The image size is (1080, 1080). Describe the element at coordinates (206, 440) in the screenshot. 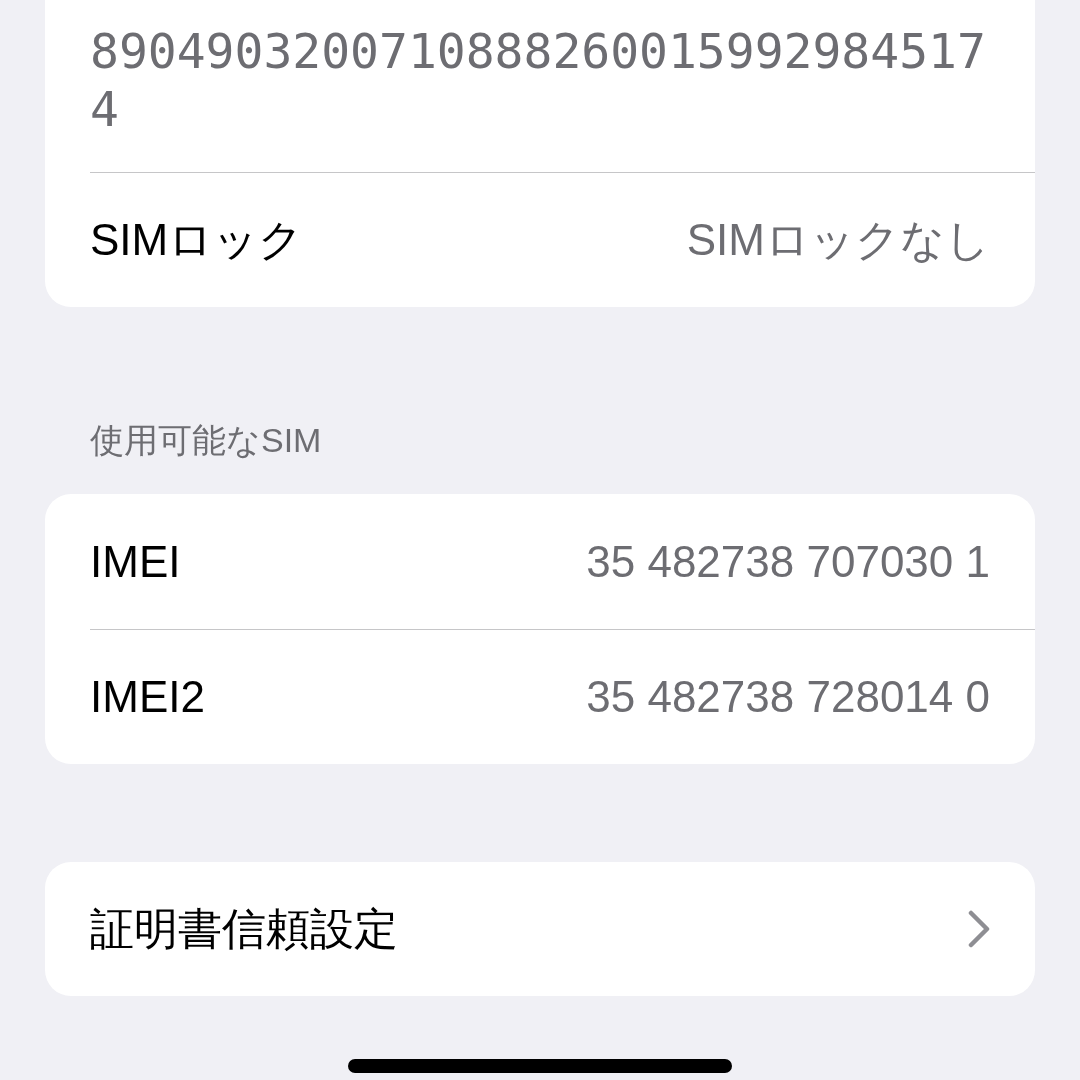

I see `section-header: 使用可能なSIM` at that location.